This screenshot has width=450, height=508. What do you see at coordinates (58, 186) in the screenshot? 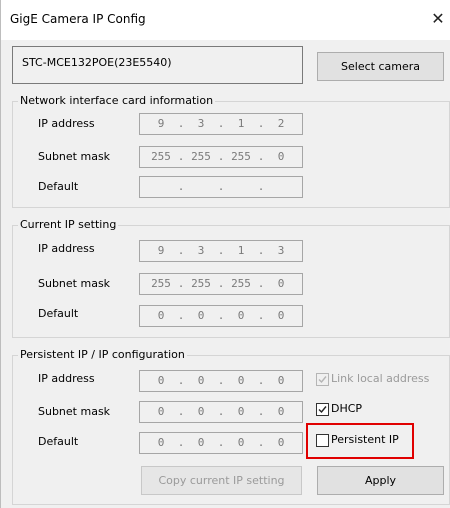
I see `nic-default-label: Default` at bounding box center [58, 186].